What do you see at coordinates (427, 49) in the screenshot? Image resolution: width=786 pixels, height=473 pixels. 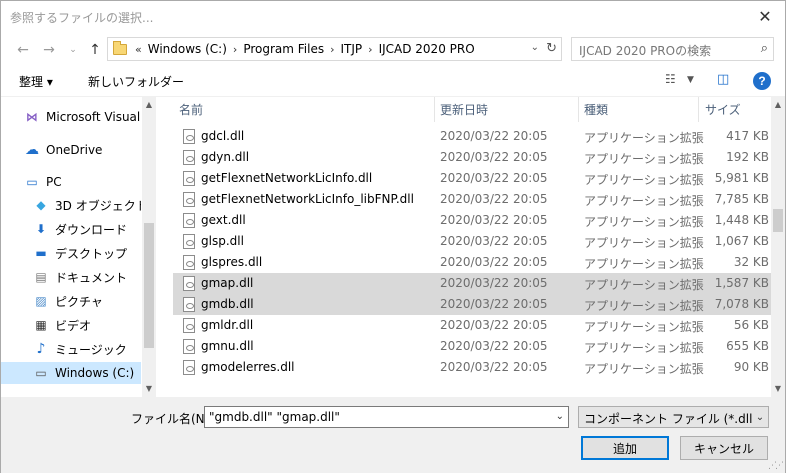 I see `breadcrumb-ijcad: IJCAD 2020 PRO` at bounding box center [427, 49].